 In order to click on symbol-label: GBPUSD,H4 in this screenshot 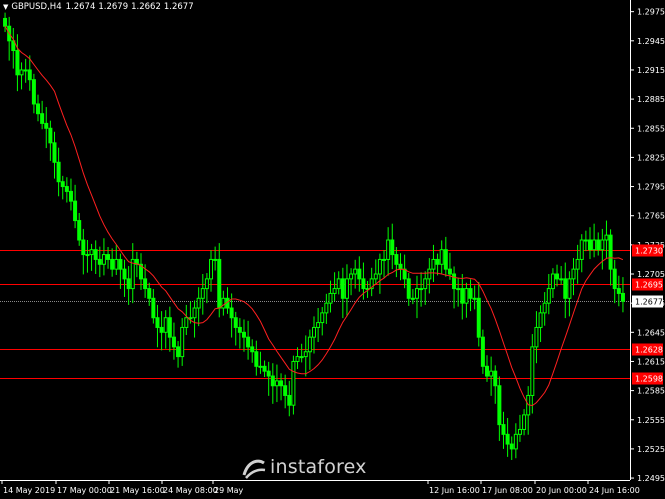, I will do `click(36, 7)`.